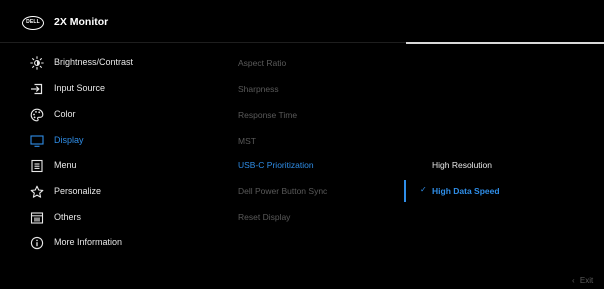 Image resolution: width=604 pixels, height=289 pixels. What do you see at coordinates (37, 192) in the screenshot?
I see `star-icon` at bounding box center [37, 192].